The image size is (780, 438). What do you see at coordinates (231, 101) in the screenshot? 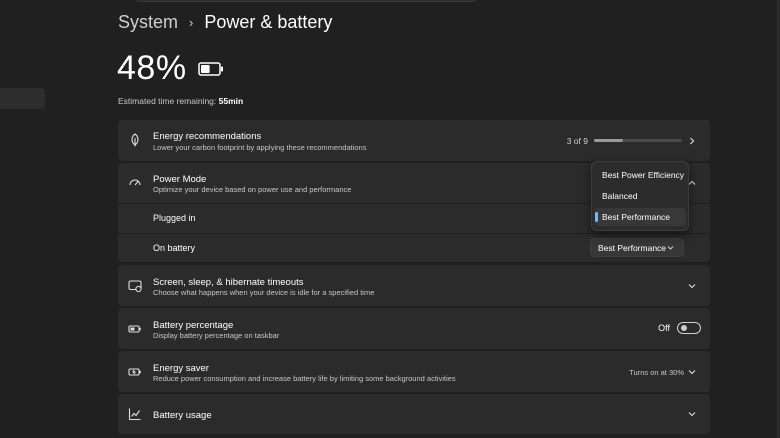
I see `estimated-time-value: 55min` at bounding box center [231, 101].